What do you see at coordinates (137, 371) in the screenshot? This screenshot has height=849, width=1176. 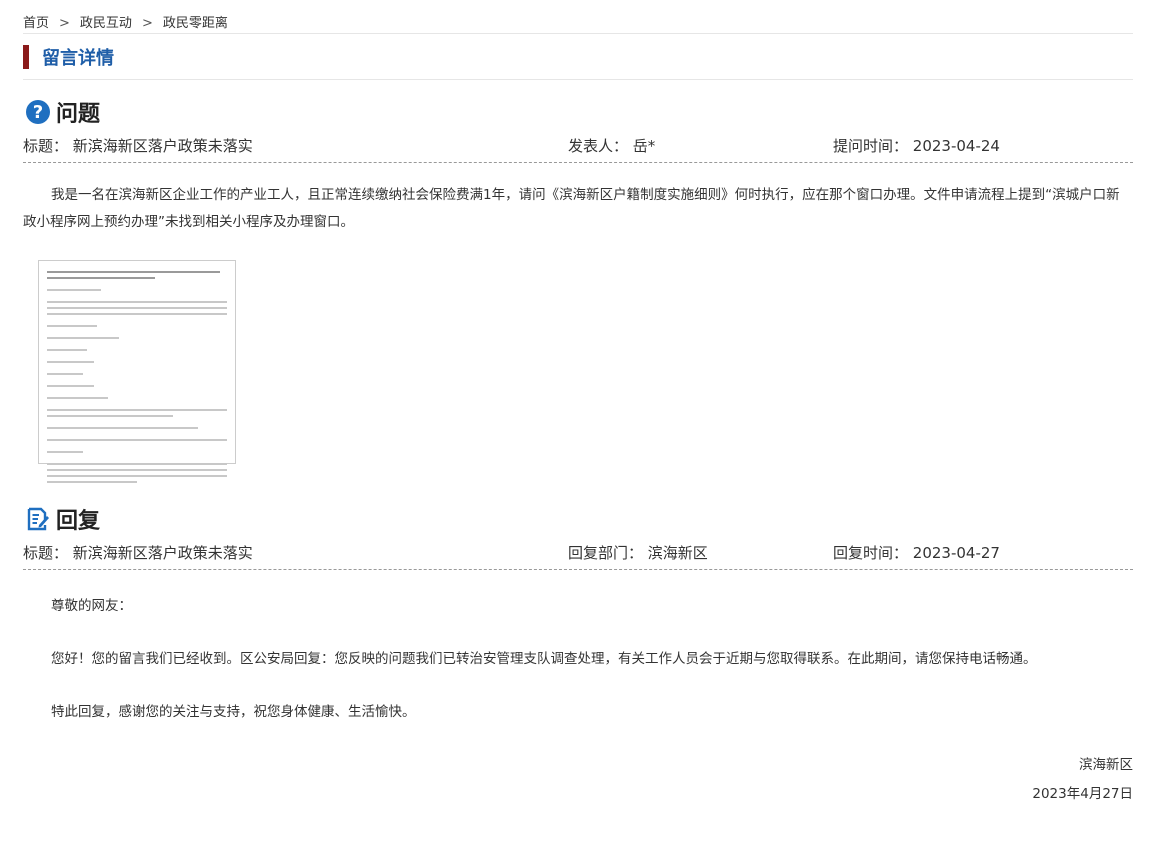 I see `document-thumbnail` at bounding box center [137, 371].